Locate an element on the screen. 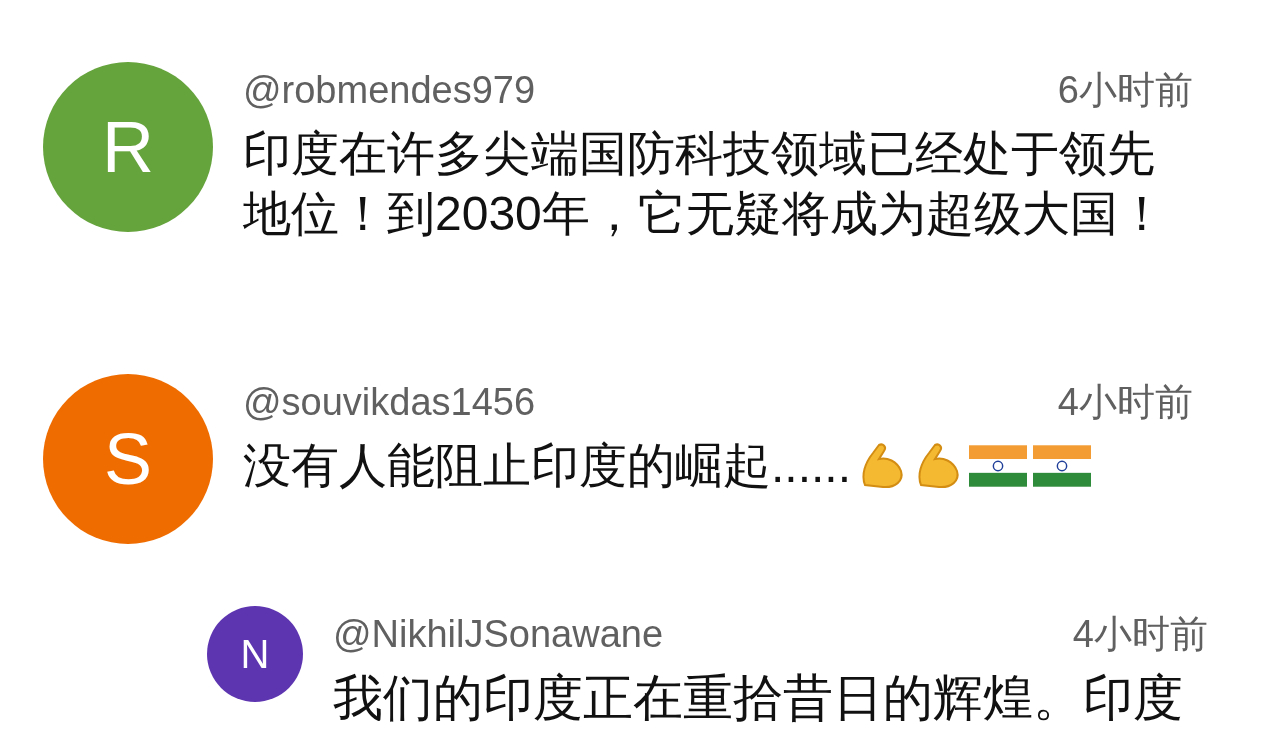  timestamp: 6小时前 is located at coordinates (1125, 90).